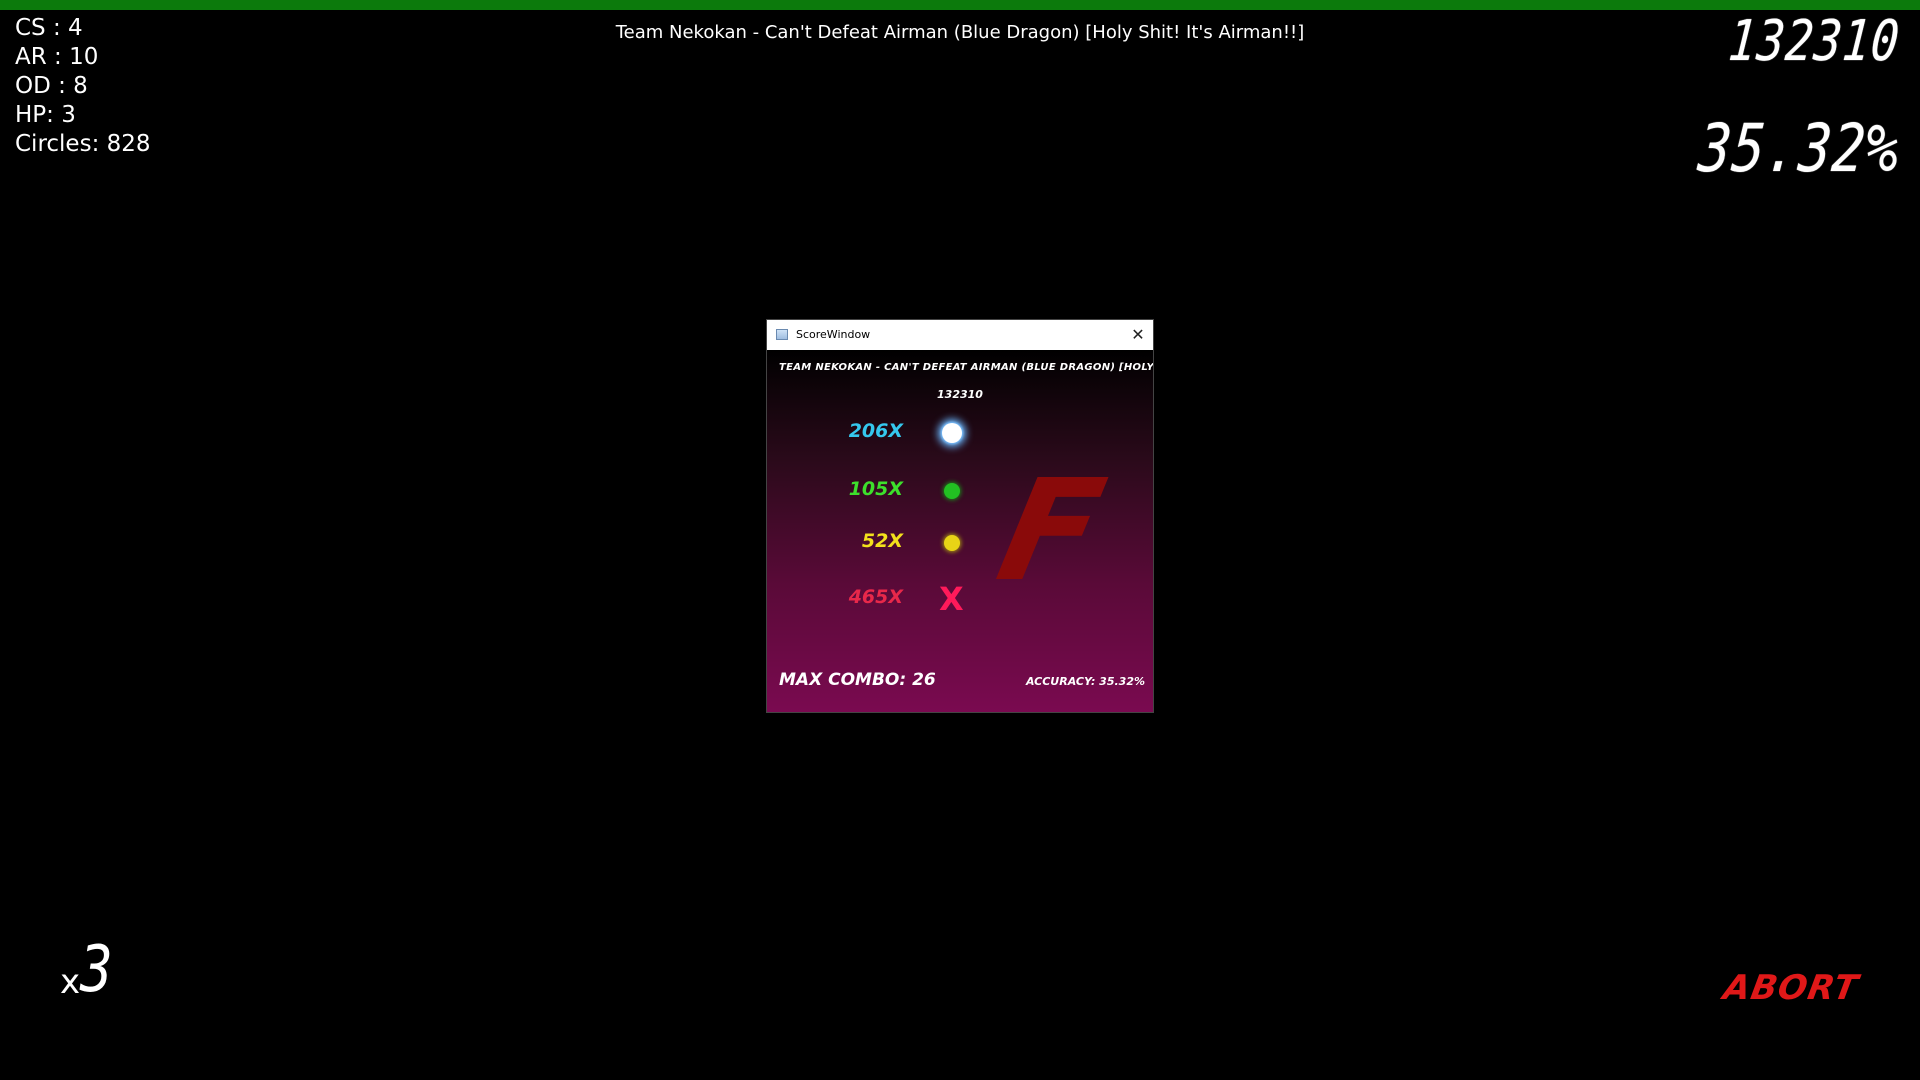 The width and height of the screenshot is (1920, 1080). I want to click on hit-count-miss: 465X, so click(875, 597).